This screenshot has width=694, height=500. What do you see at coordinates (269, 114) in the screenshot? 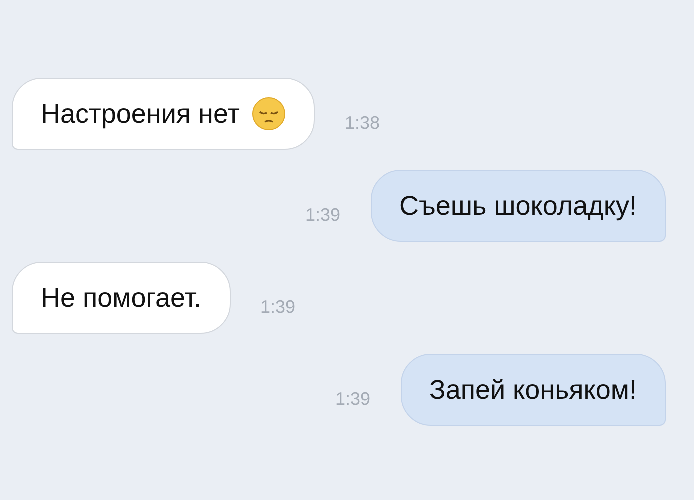
I see `pensive-emoji-icon` at bounding box center [269, 114].